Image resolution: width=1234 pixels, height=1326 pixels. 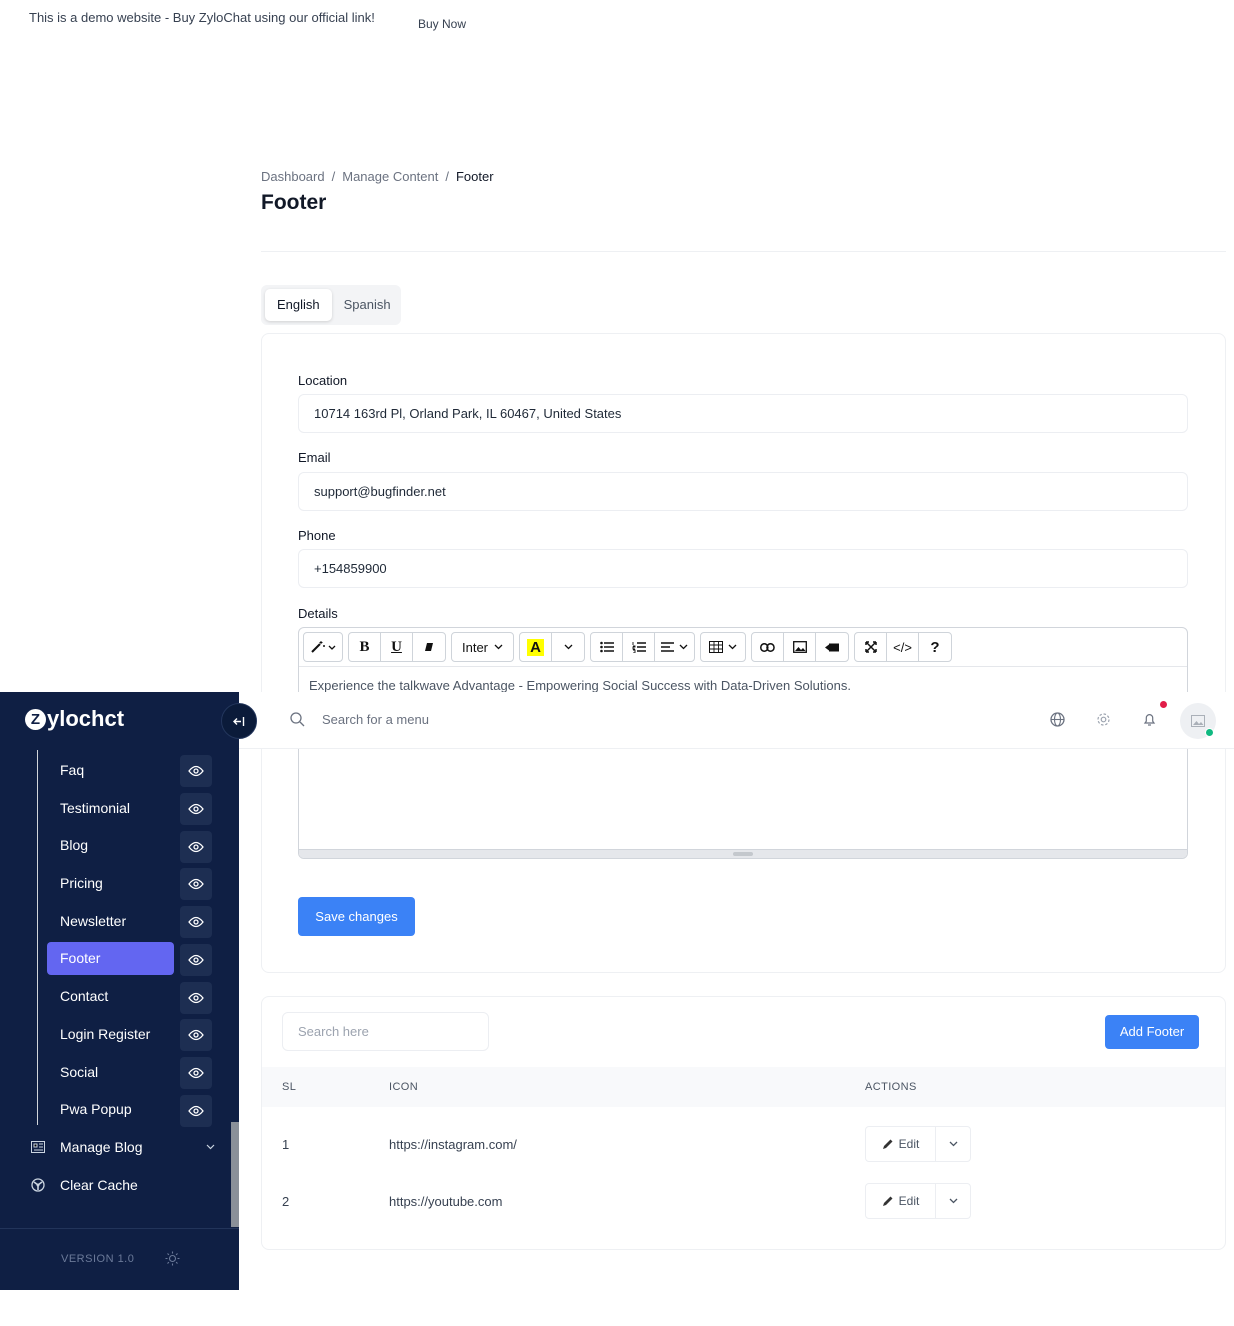 What do you see at coordinates (887, 1201) in the screenshot?
I see `pencil-icon` at bounding box center [887, 1201].